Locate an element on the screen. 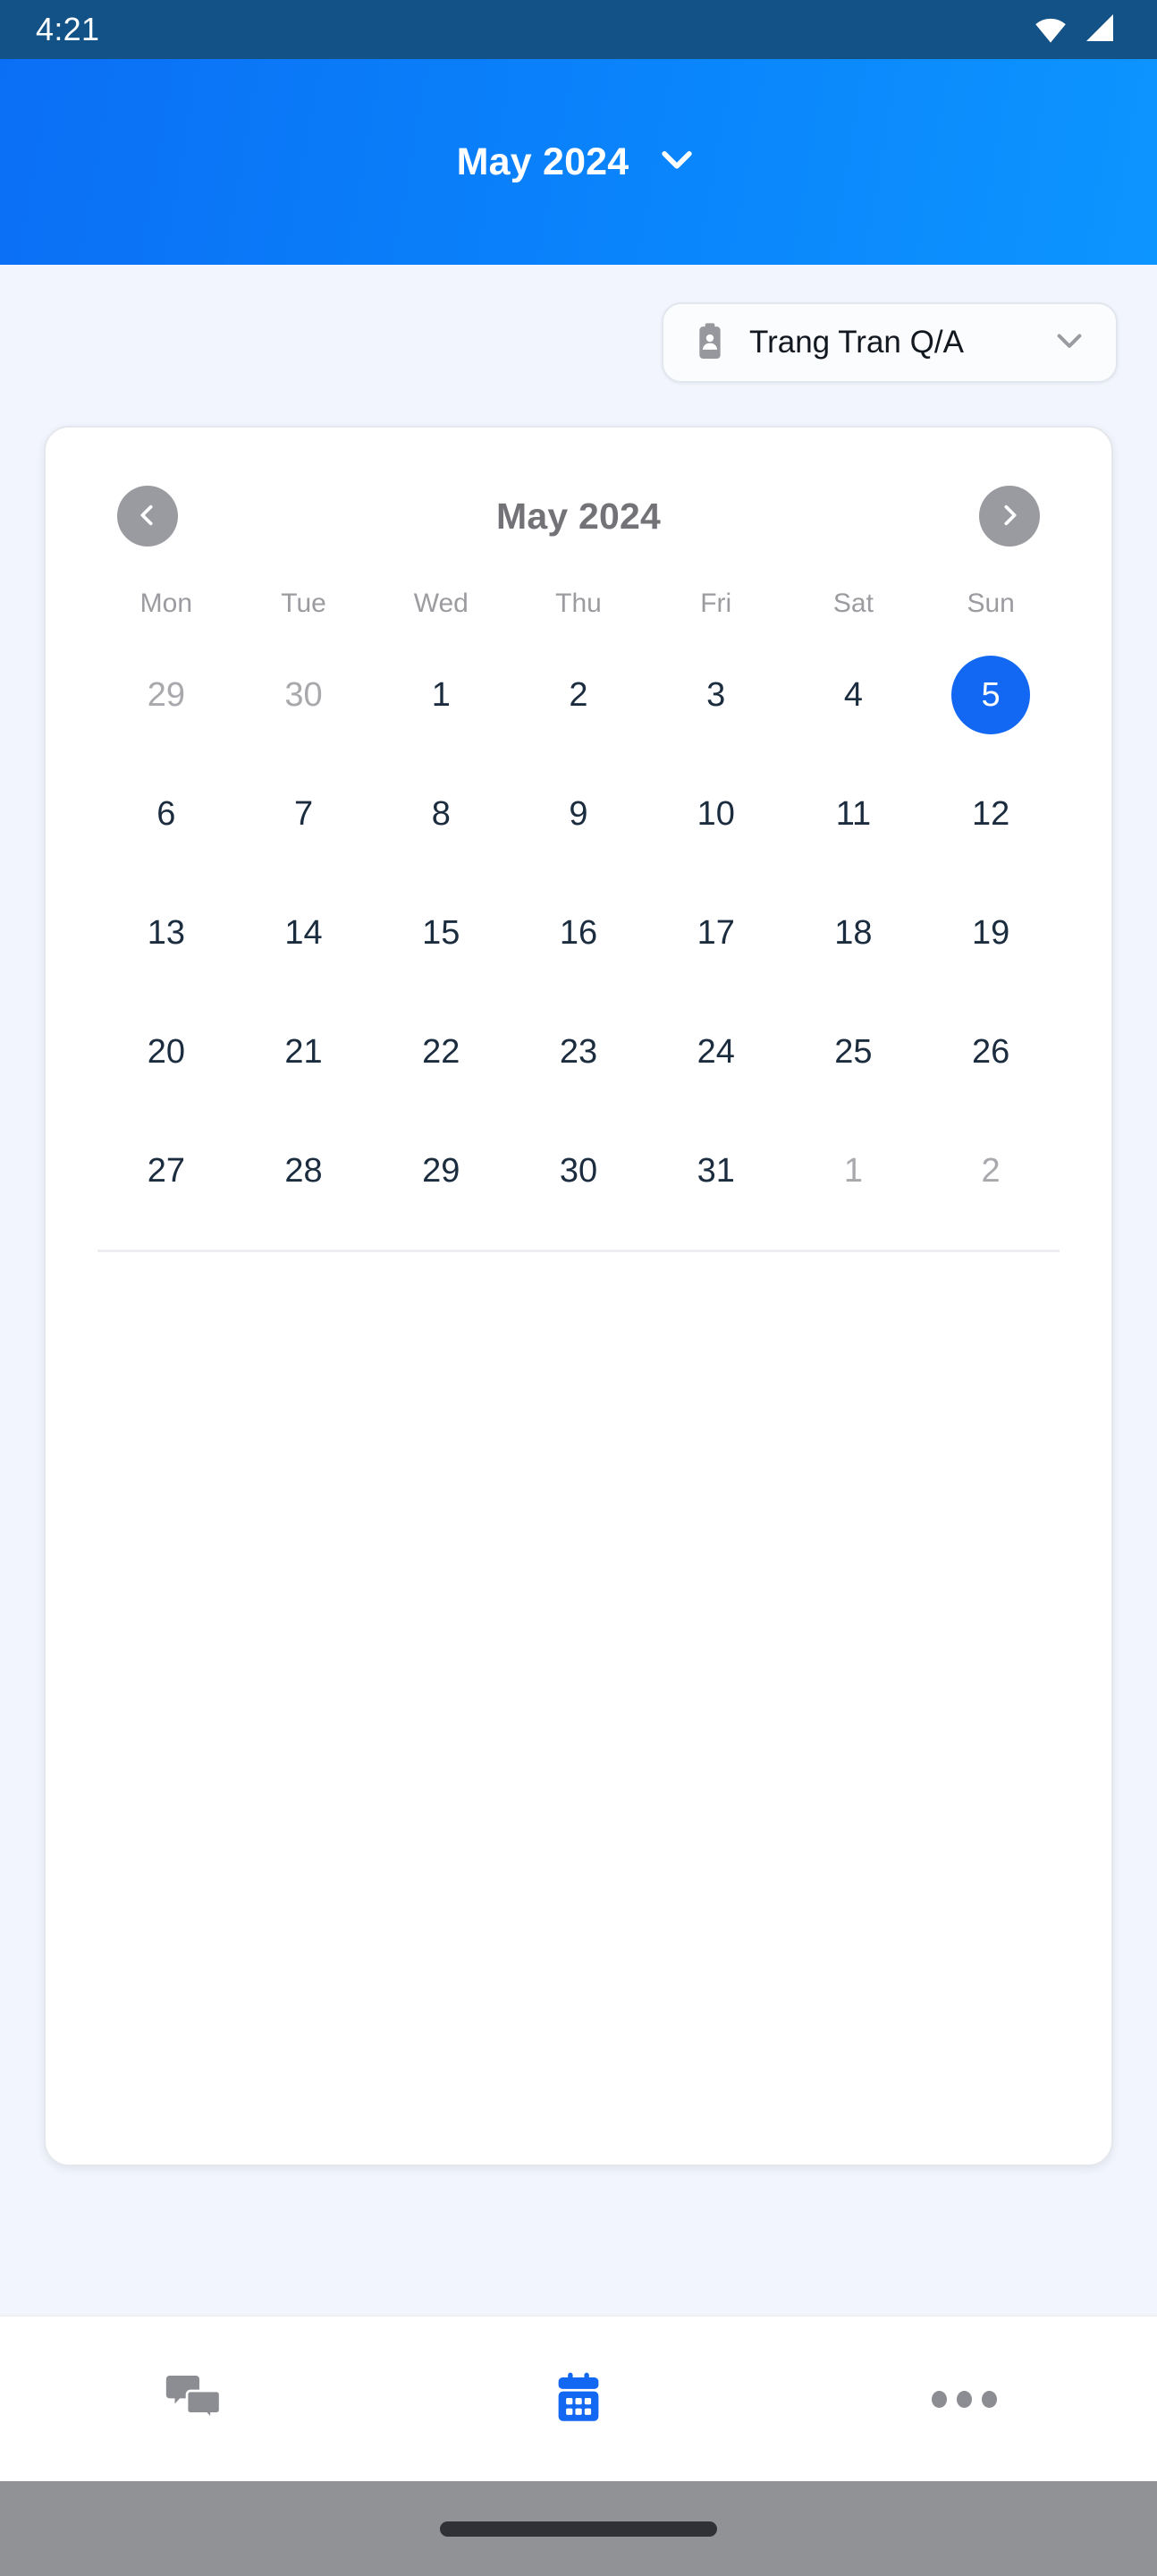 This screenshot has width=1157, height=2576. calendar-day-4: 4 is located at coordinates (853, 695).